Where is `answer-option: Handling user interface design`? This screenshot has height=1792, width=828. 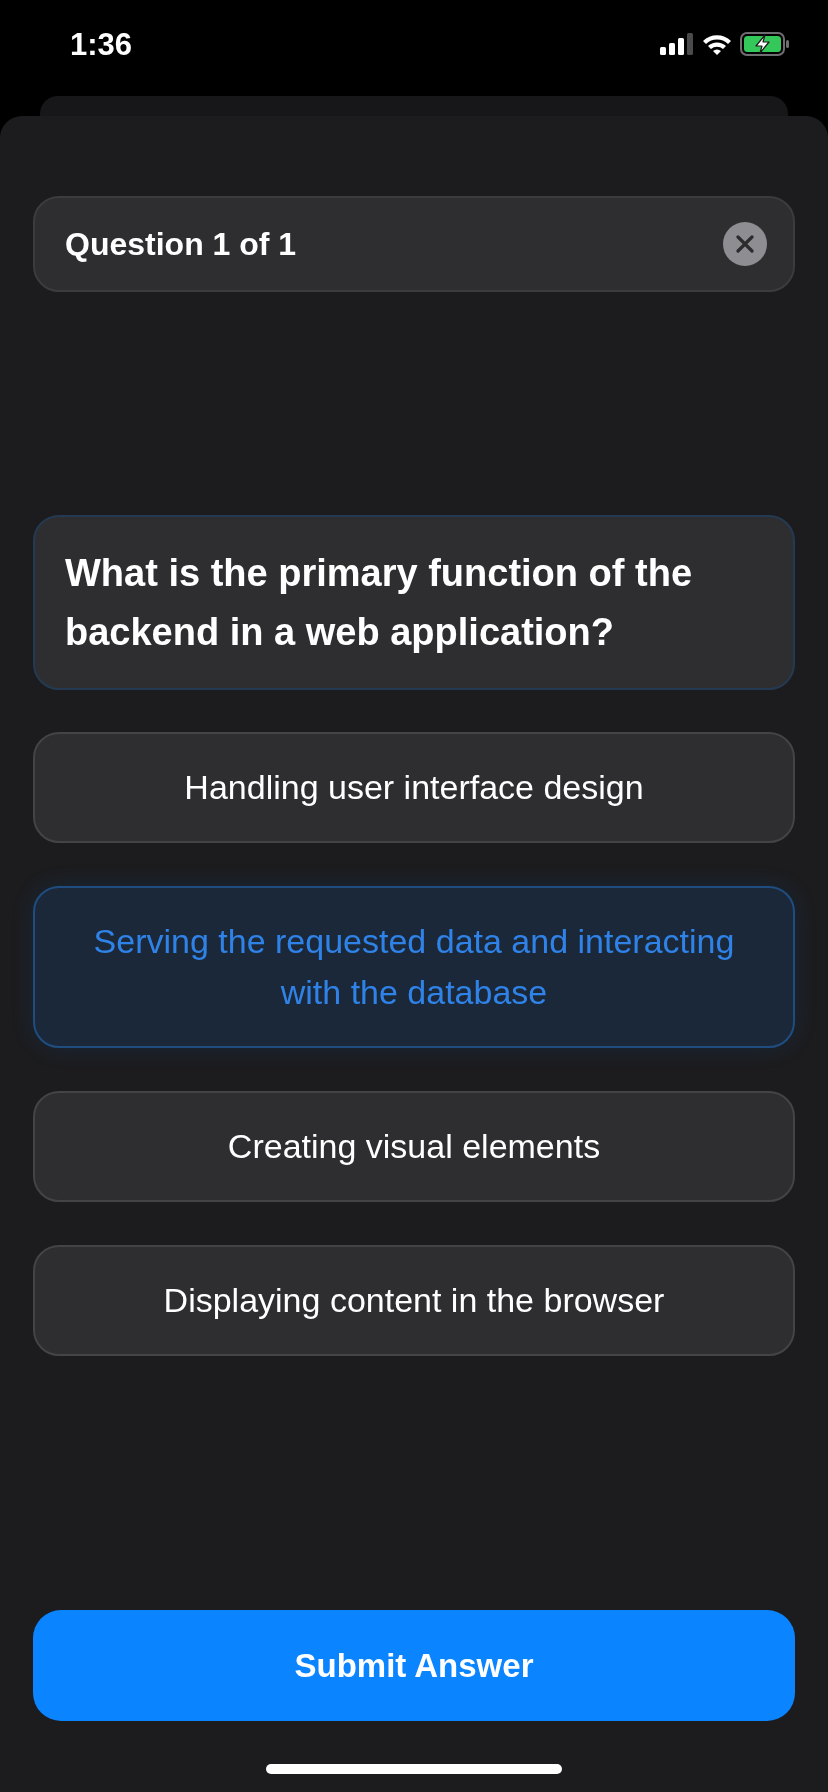 answer-option: Handling user interface design is located at coordinates (414, 787).